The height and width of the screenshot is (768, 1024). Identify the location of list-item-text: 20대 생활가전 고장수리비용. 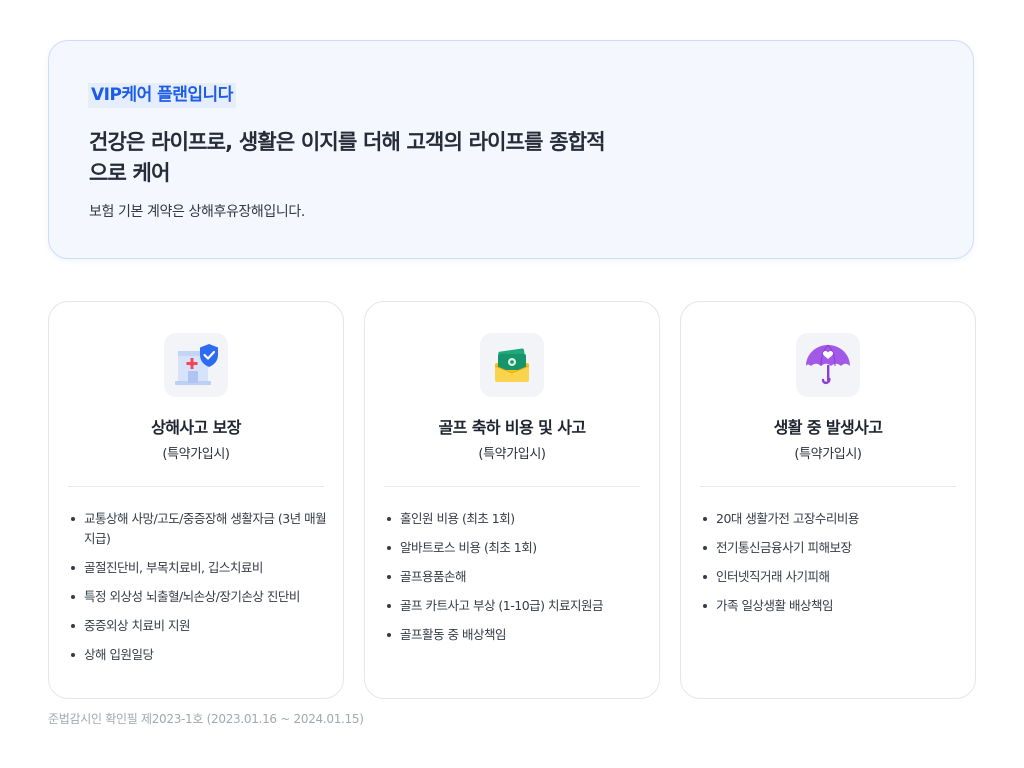
(787, 518).